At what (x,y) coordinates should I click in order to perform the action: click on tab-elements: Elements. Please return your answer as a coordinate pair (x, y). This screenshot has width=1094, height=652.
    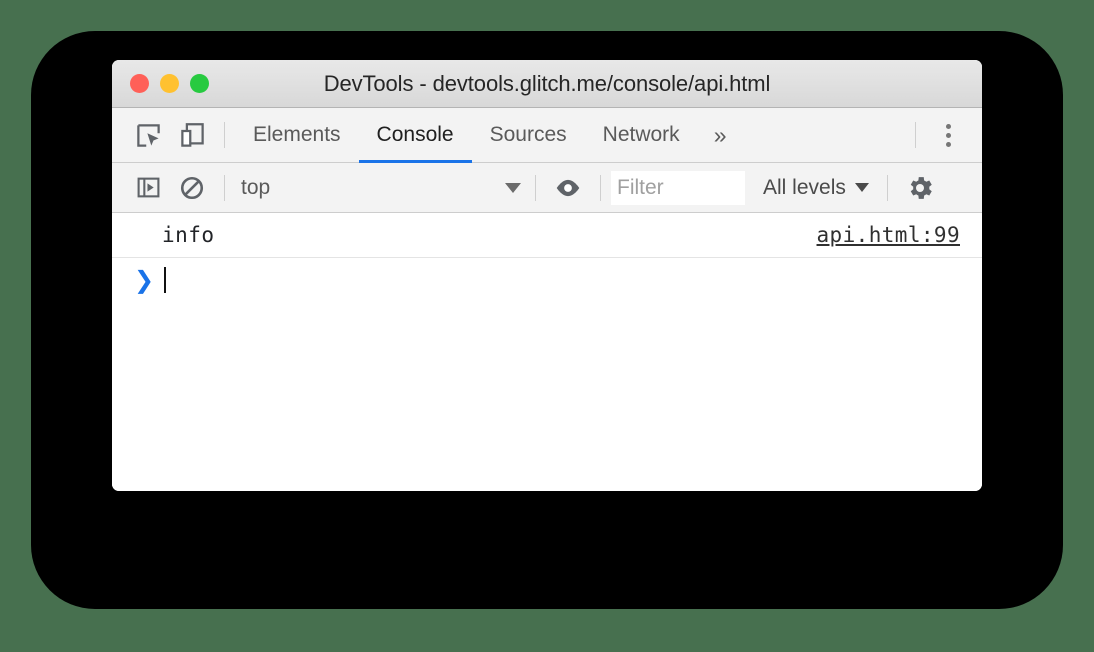
    Looking at the image, I should click on (297, 135).